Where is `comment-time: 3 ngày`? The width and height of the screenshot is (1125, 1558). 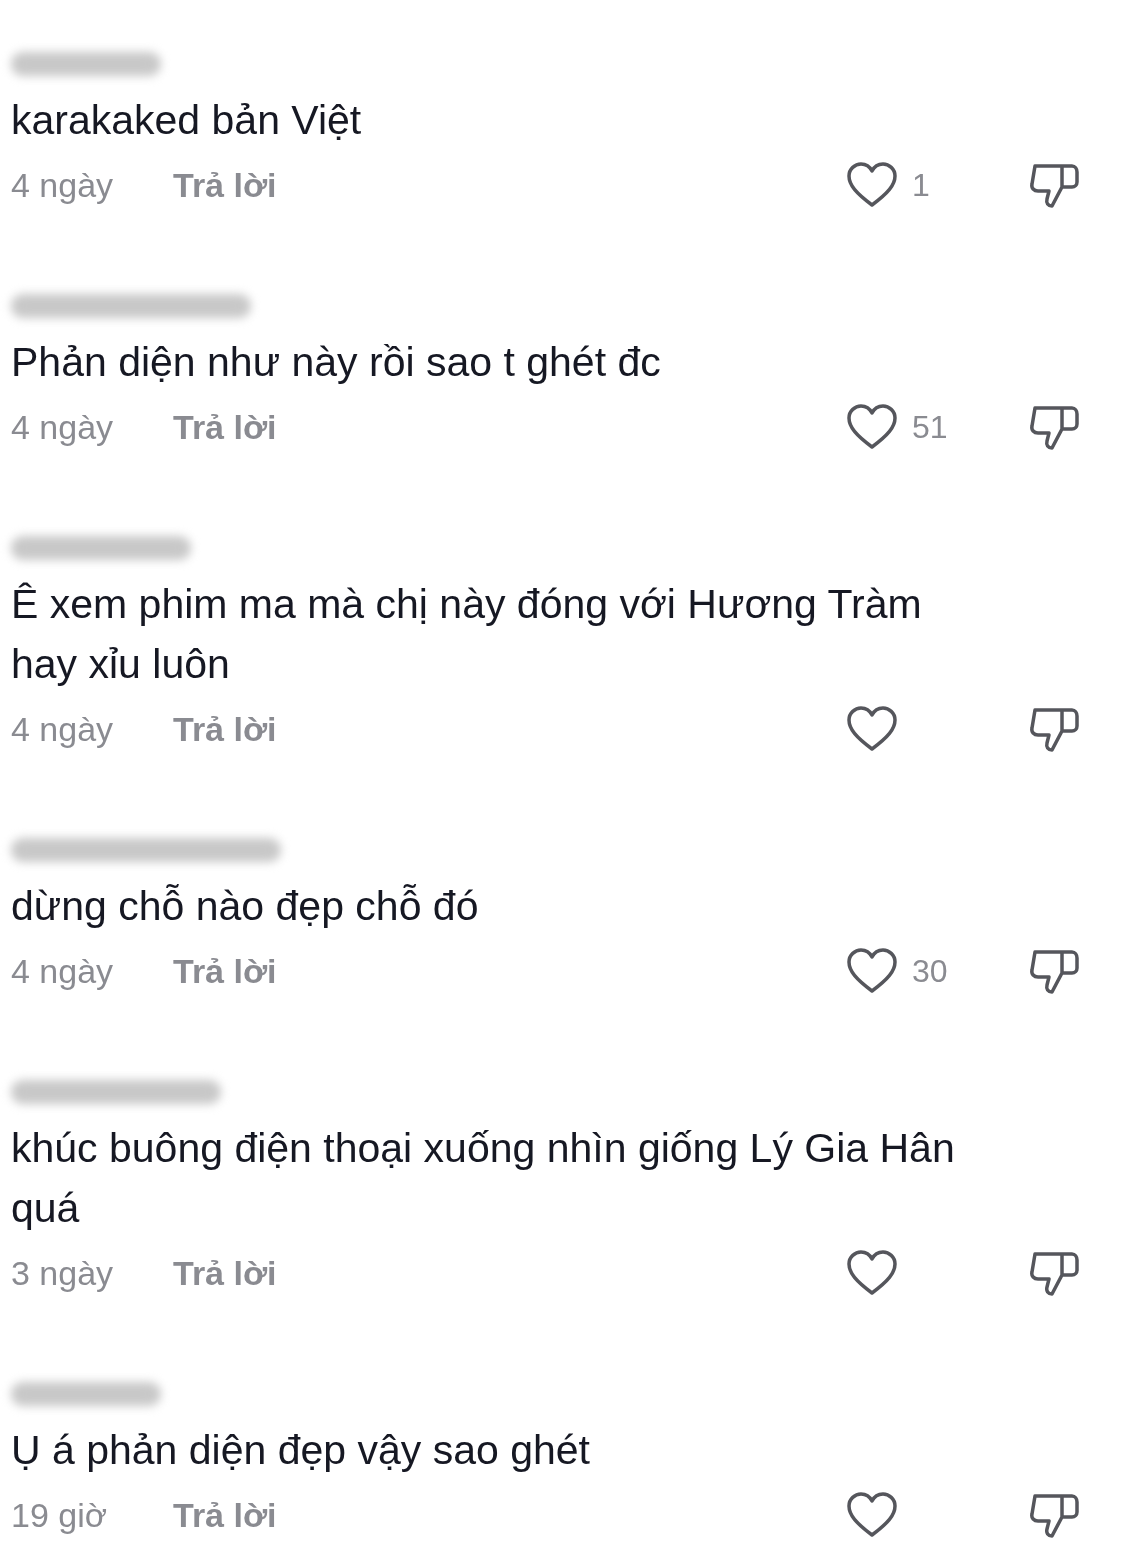
comment-time: 3 ngày is located at coordinates (63, 1273).